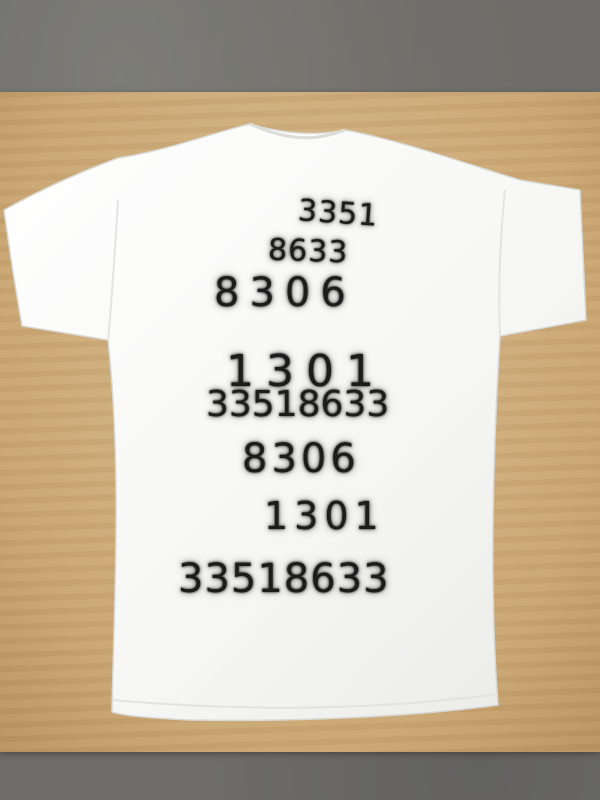 This screenshot has height=800, width=600. Describe the element at coordinates (324, 516) in the screenshot. I see `painted-number-line-7: 1301` at that location.